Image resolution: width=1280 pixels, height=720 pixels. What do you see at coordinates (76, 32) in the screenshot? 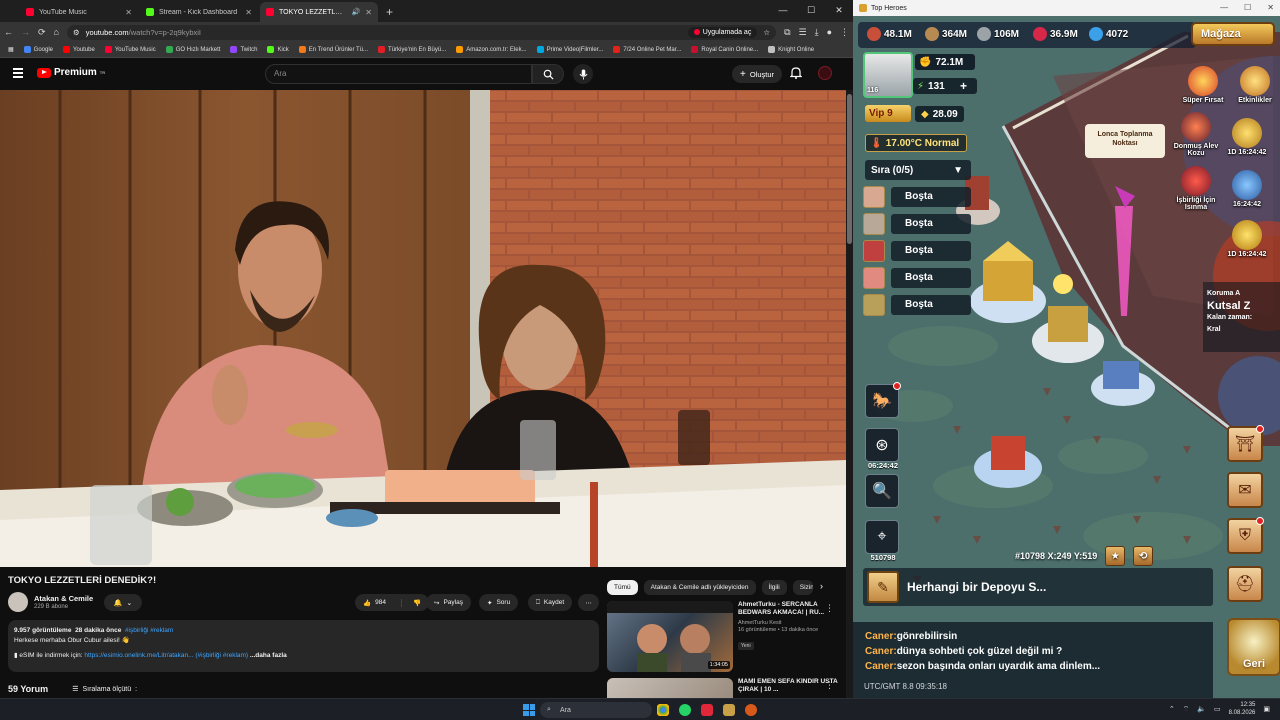
I see `site-info-icon: ⚙` at bounding box center [76, 32].